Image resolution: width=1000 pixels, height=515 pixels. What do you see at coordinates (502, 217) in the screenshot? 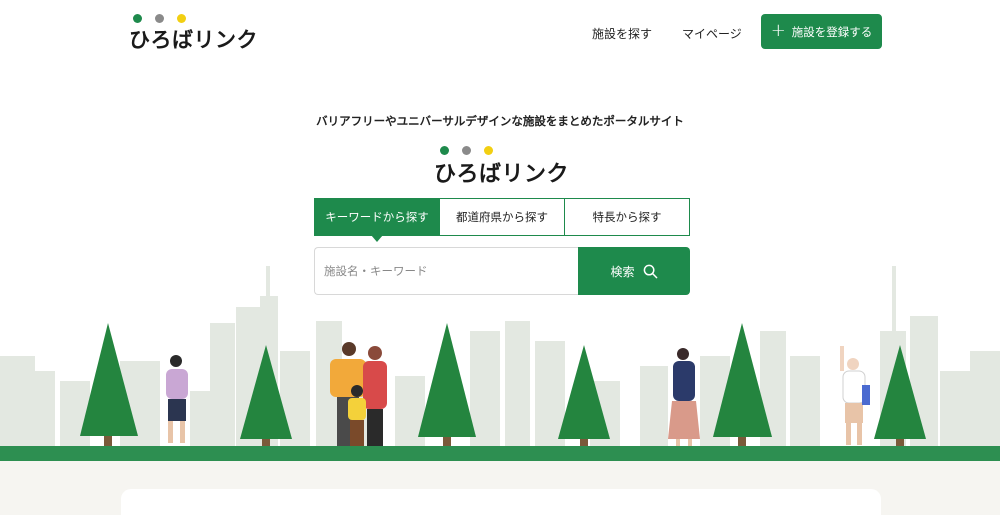
I see `tab-prefecture: 都道府県から探す` at bounding box center [502, 217].